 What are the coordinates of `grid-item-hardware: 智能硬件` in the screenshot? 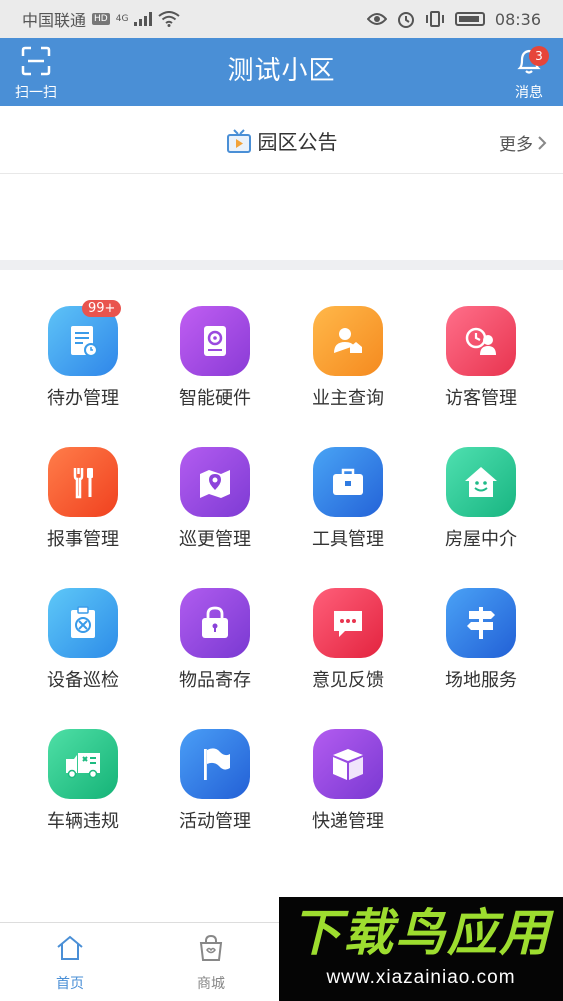 It's located at (215, 340).